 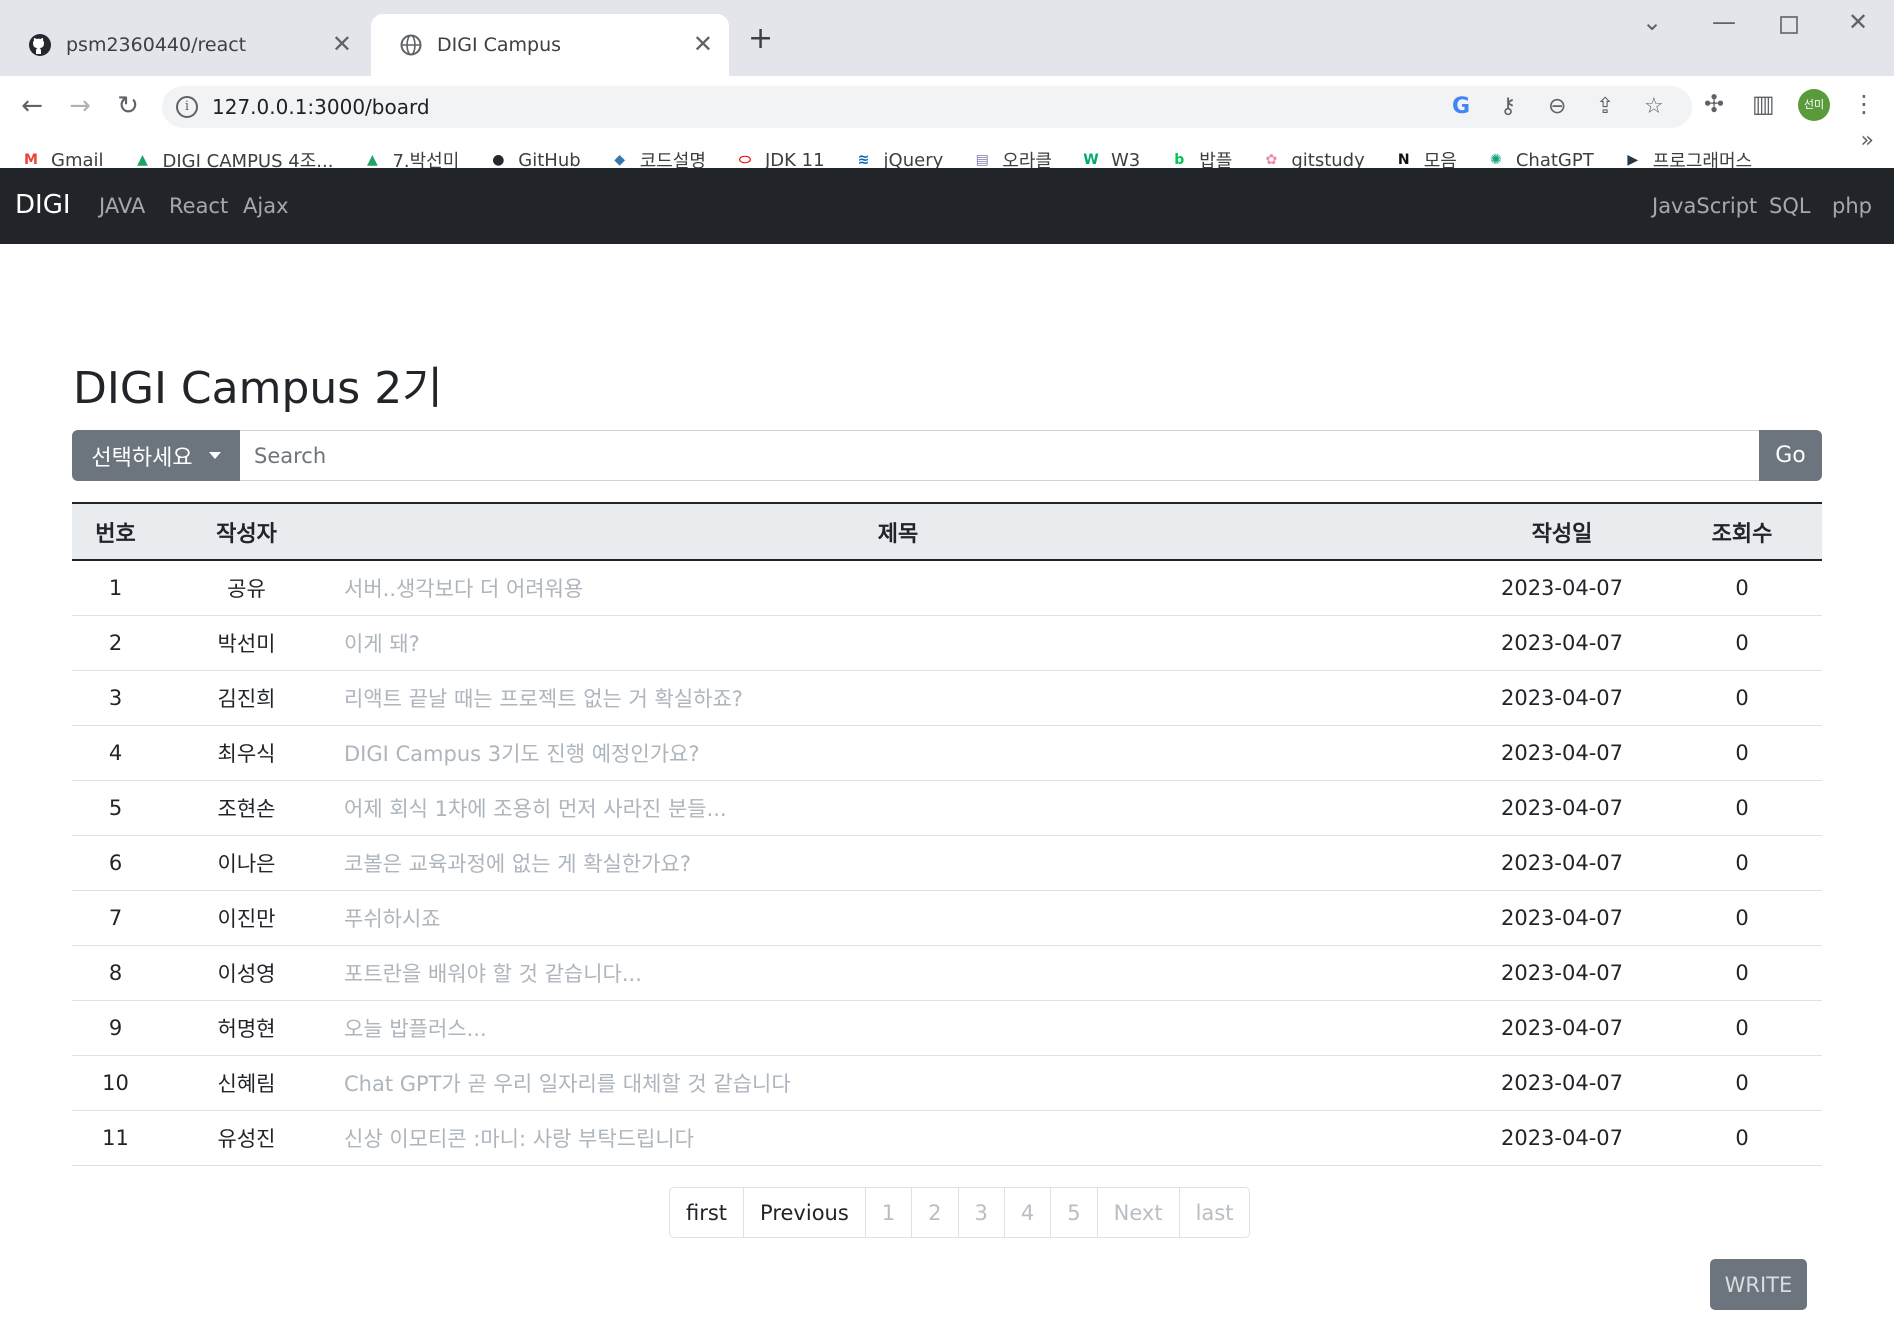 What do you see at coordinates (927, 107) in the screenshot?
I see `address-bar: i 127.0.0.1:3000/board G ⚷ ⊖ ⇪ ☆` at bounding box center [927, 107].